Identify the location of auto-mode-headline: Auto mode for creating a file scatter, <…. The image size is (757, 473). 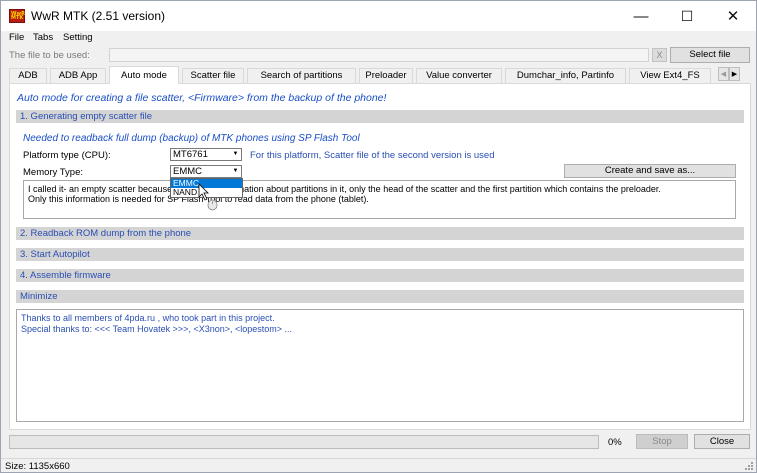
(202, 98).